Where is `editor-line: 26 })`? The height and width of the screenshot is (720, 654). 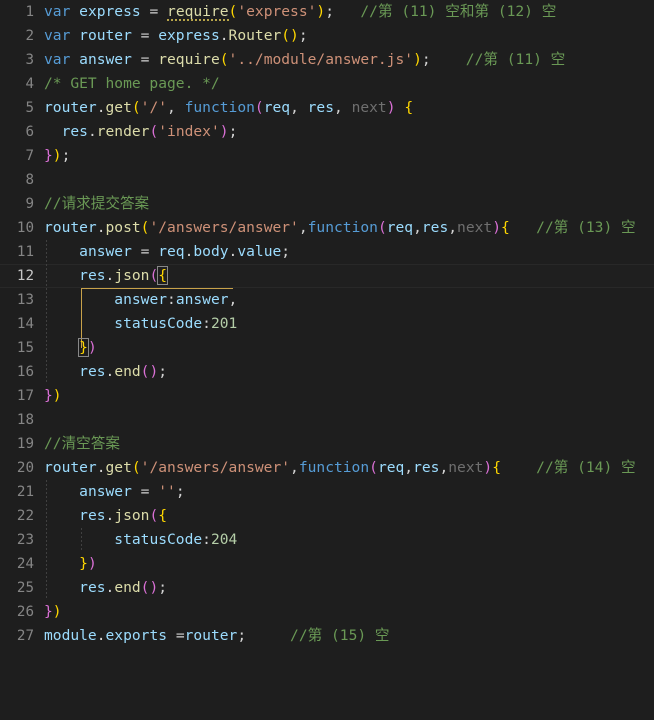 editor-line: 26 }) is located at coordinates (327, 612).